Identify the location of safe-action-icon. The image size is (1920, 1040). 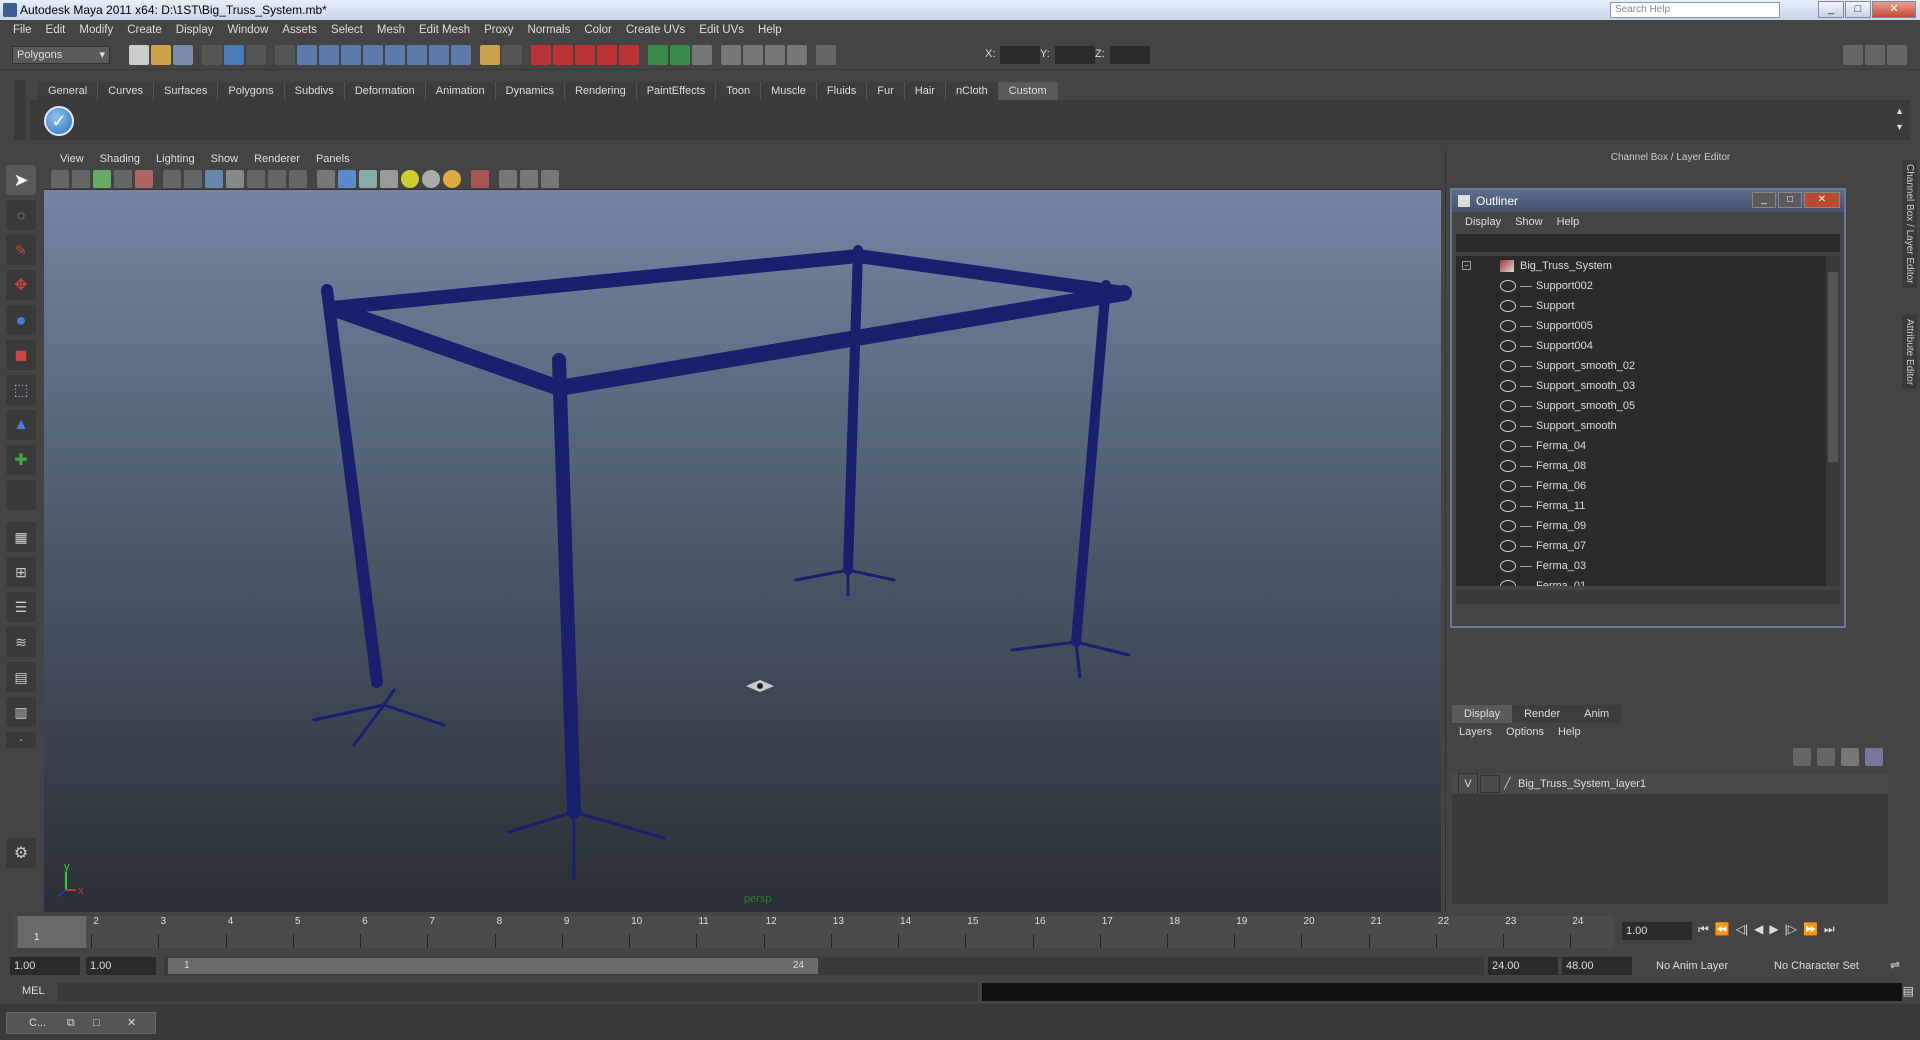
(277, 179).